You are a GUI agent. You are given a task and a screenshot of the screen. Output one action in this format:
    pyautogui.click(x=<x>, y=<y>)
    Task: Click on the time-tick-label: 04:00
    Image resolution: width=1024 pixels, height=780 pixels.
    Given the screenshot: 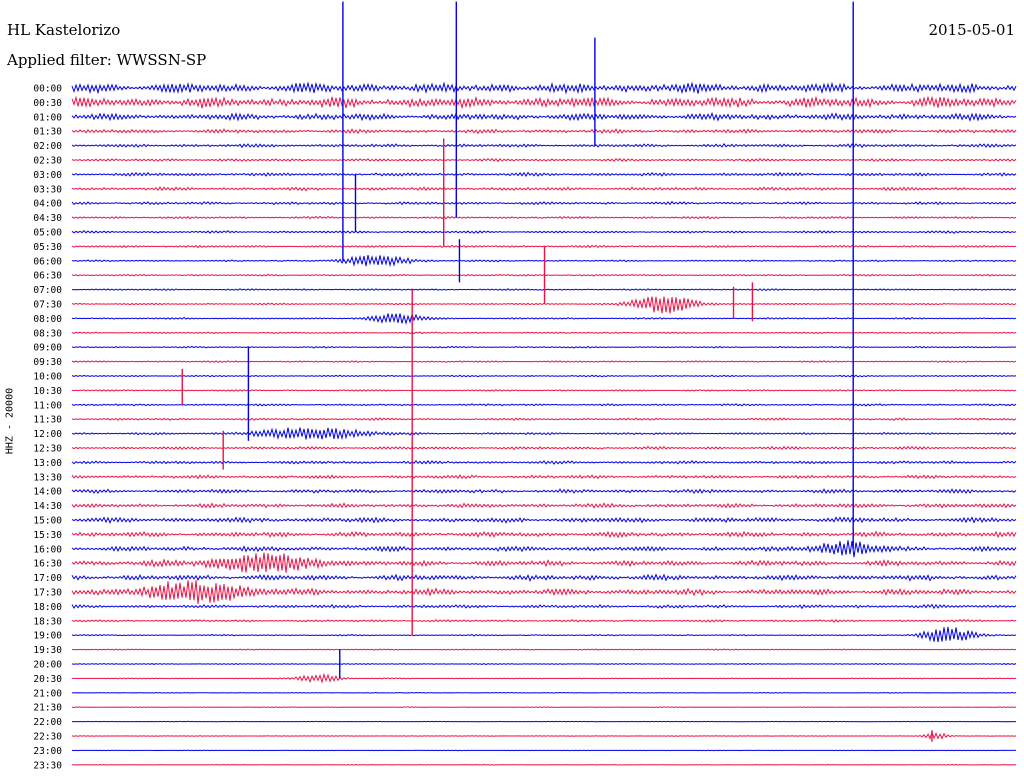 What is the action you would take?
    pyautogui.click(x=47, y=204)
    